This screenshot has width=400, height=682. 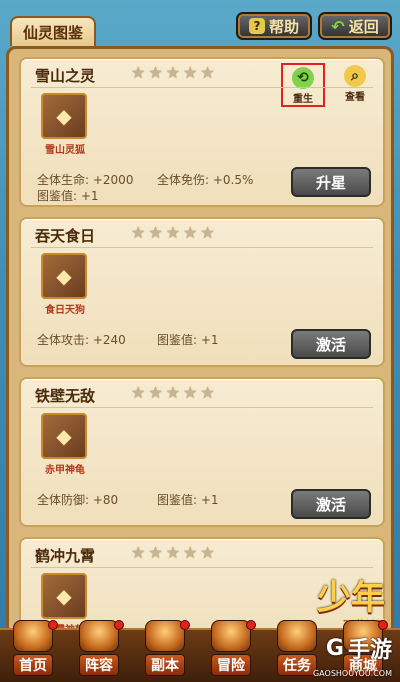 I want to click on card-title: 雪山之灵, so click(x=65, y=76).